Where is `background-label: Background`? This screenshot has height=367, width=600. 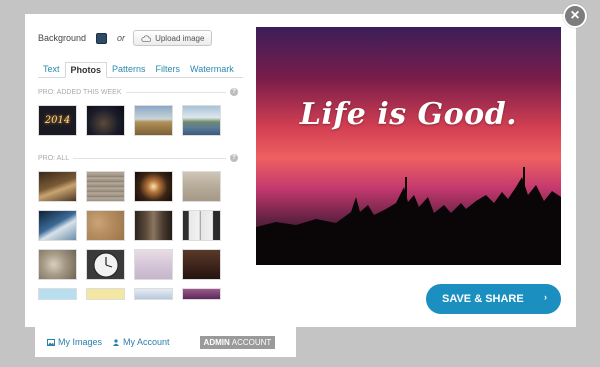
background-label: Background is located at coordinates (62, 38).